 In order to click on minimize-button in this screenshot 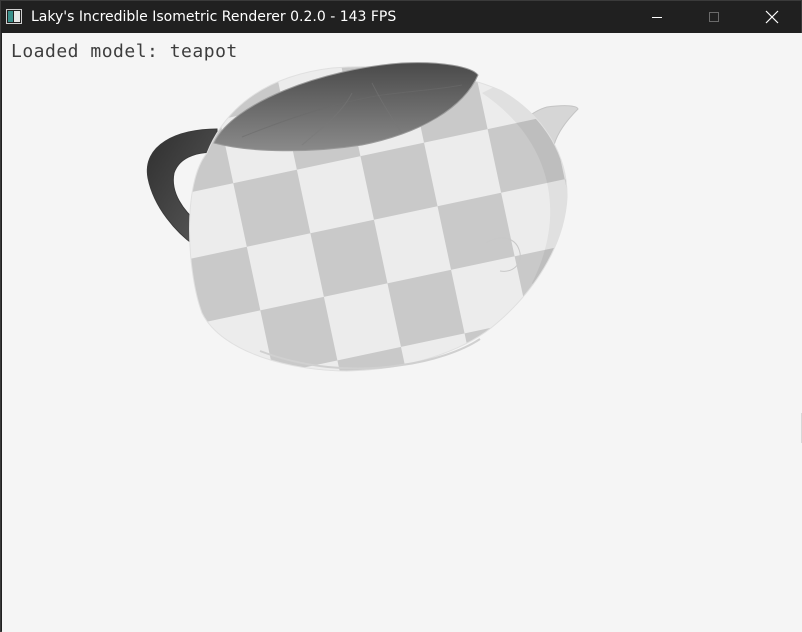, I will do `click(657, 17)`.